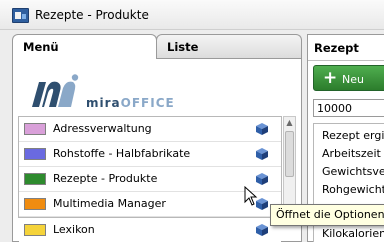  I want to click on property-label: Rohgewicht, so click(353, 189).